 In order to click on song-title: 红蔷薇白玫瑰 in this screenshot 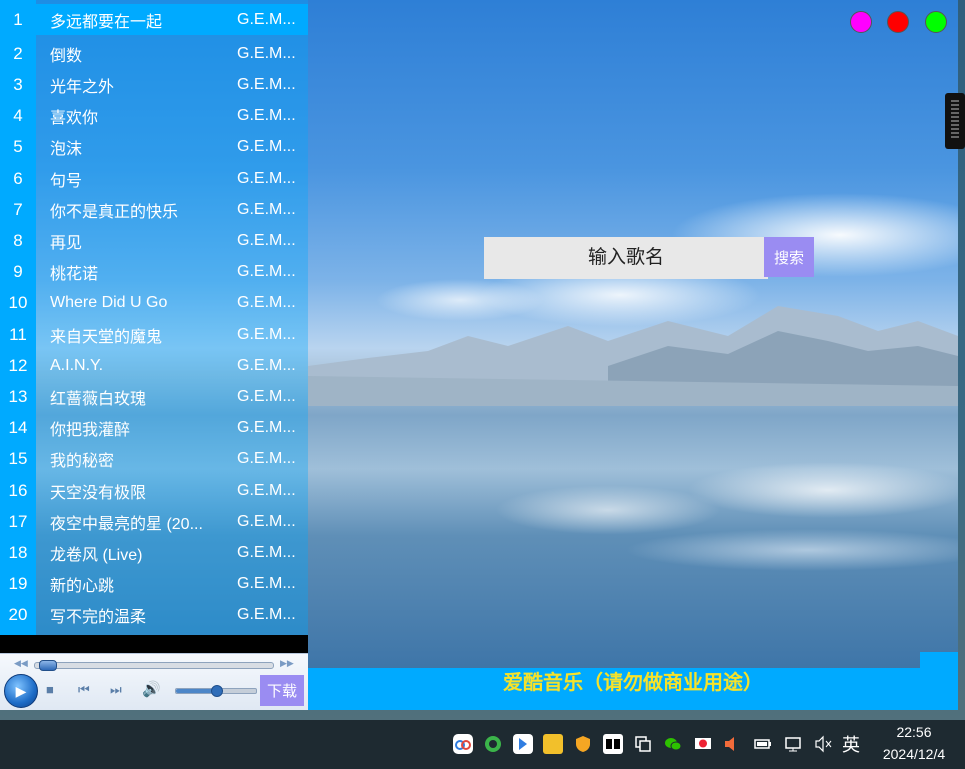, I will do `click(98, 399)`.